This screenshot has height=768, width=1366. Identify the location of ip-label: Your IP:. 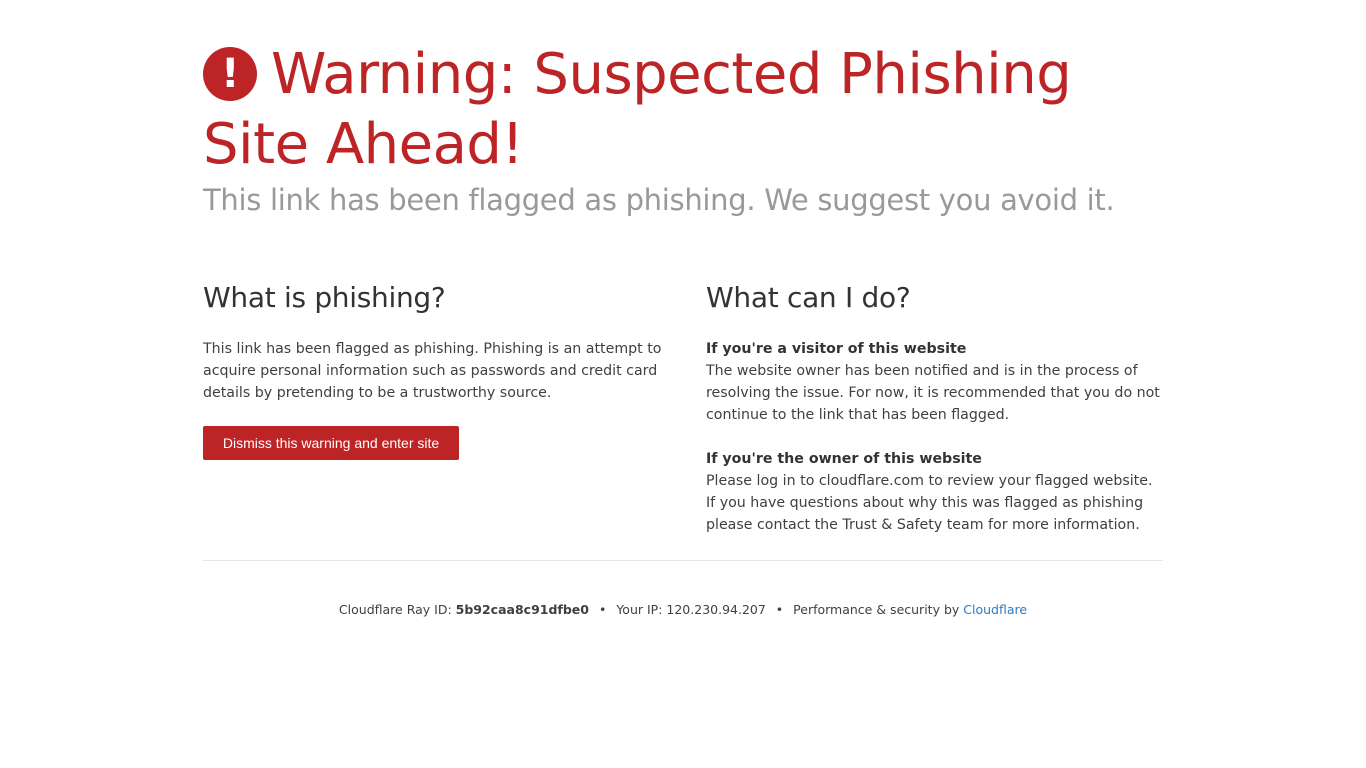
(639, 609).